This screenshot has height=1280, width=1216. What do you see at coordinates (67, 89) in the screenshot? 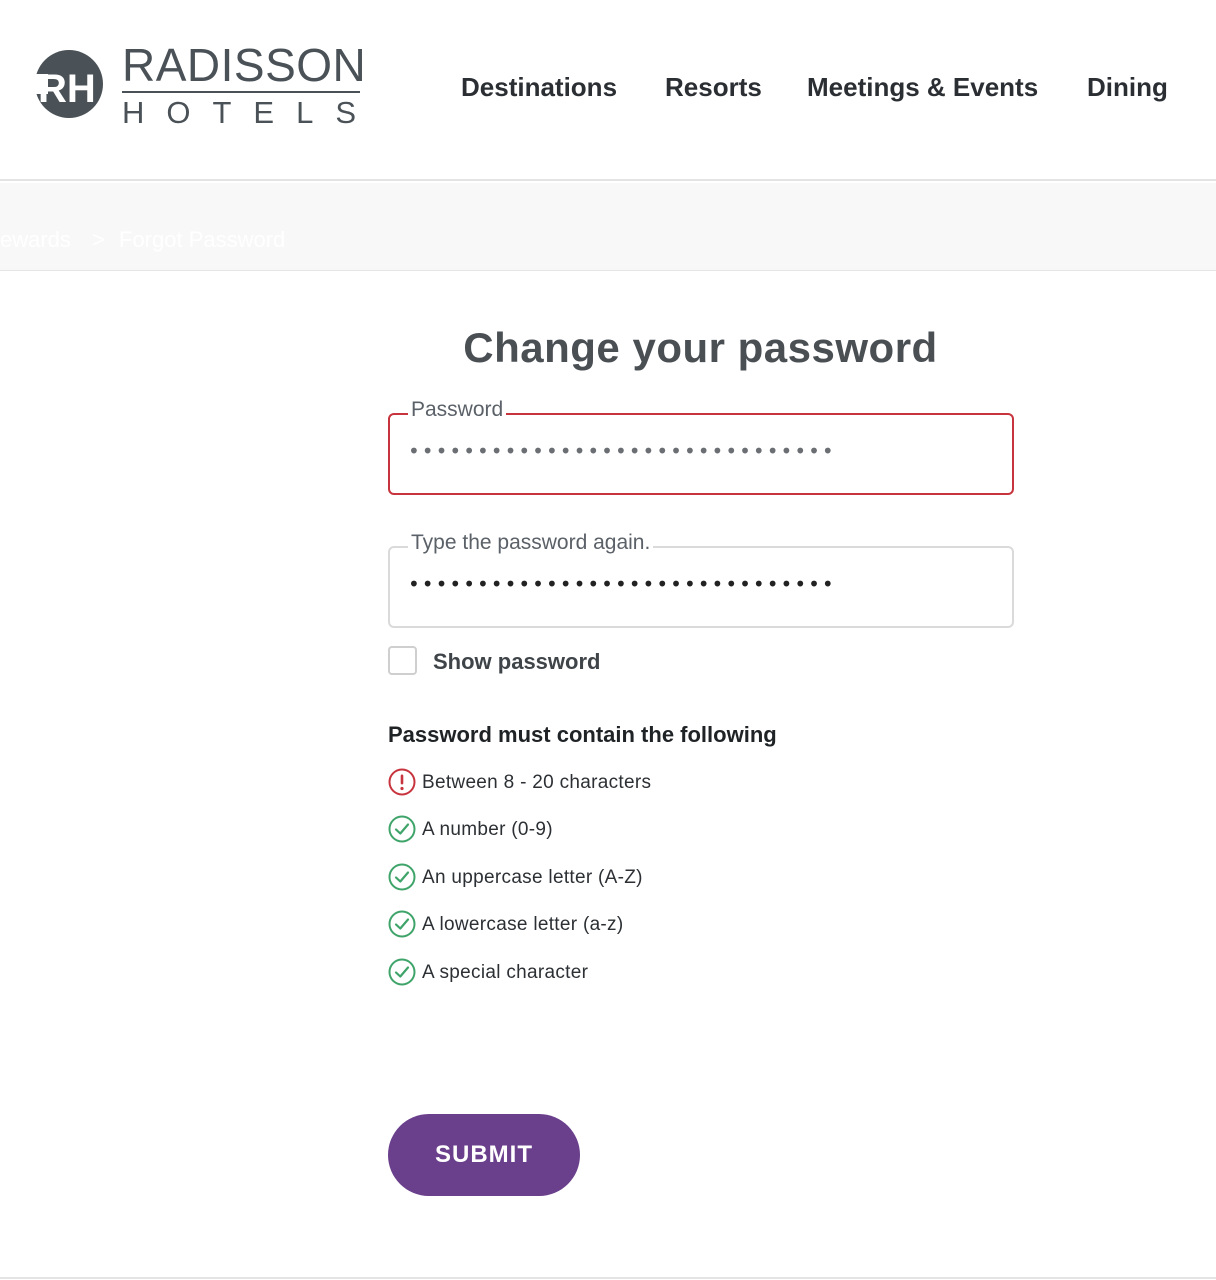
I see `svg-text: RH` at bounding box center [67, 89].